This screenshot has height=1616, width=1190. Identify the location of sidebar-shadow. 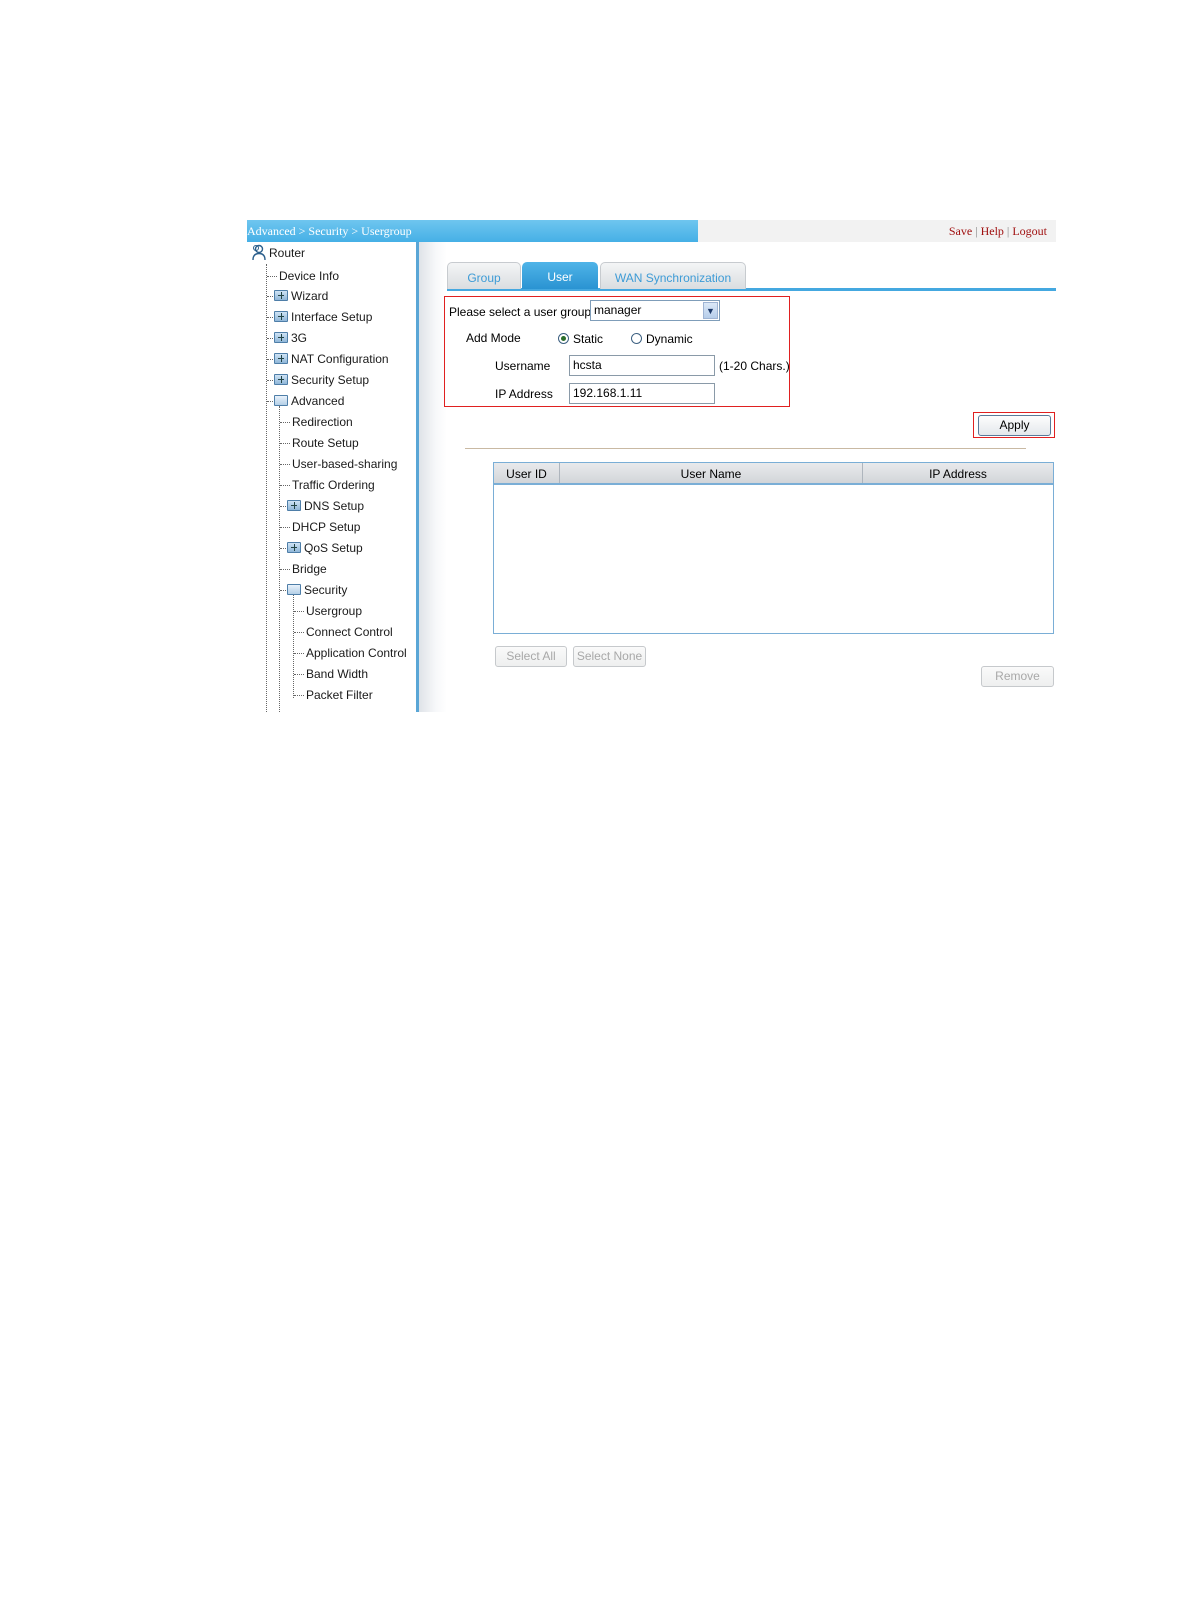
(433, 477).